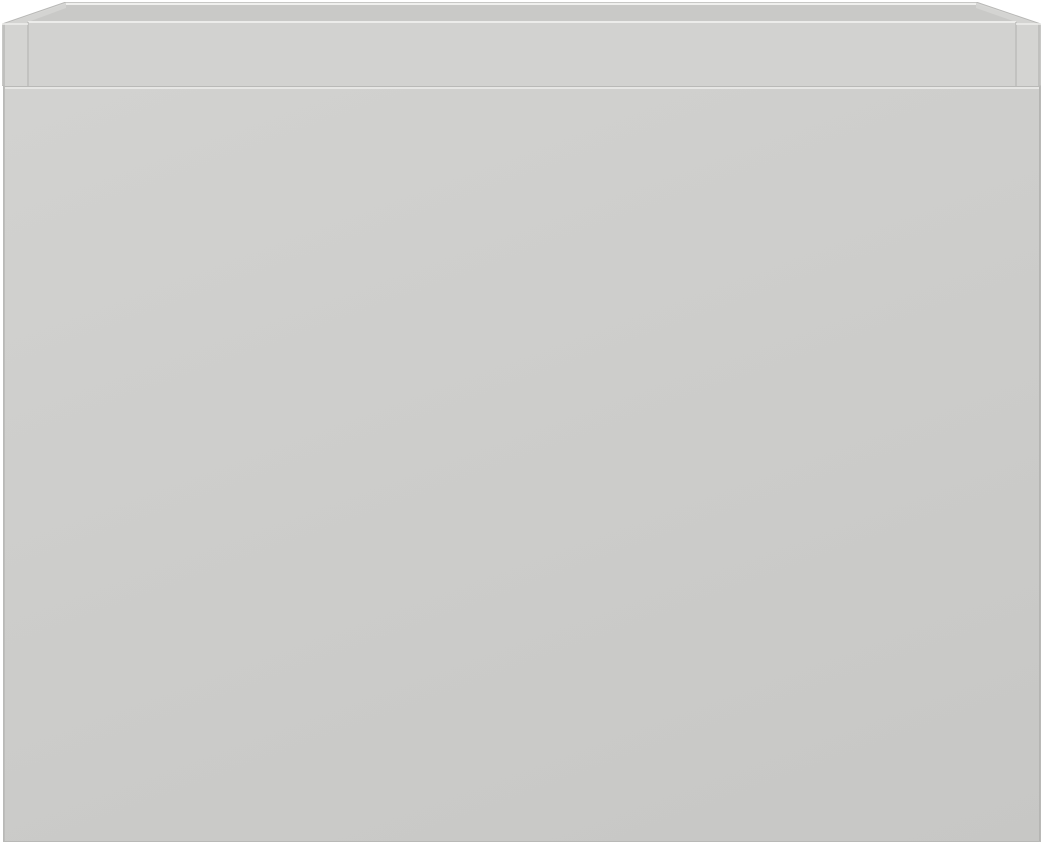  Describe the element at coordinates (4, 464) in the screenshot. I see `drawer-front-left-edge` at that location.